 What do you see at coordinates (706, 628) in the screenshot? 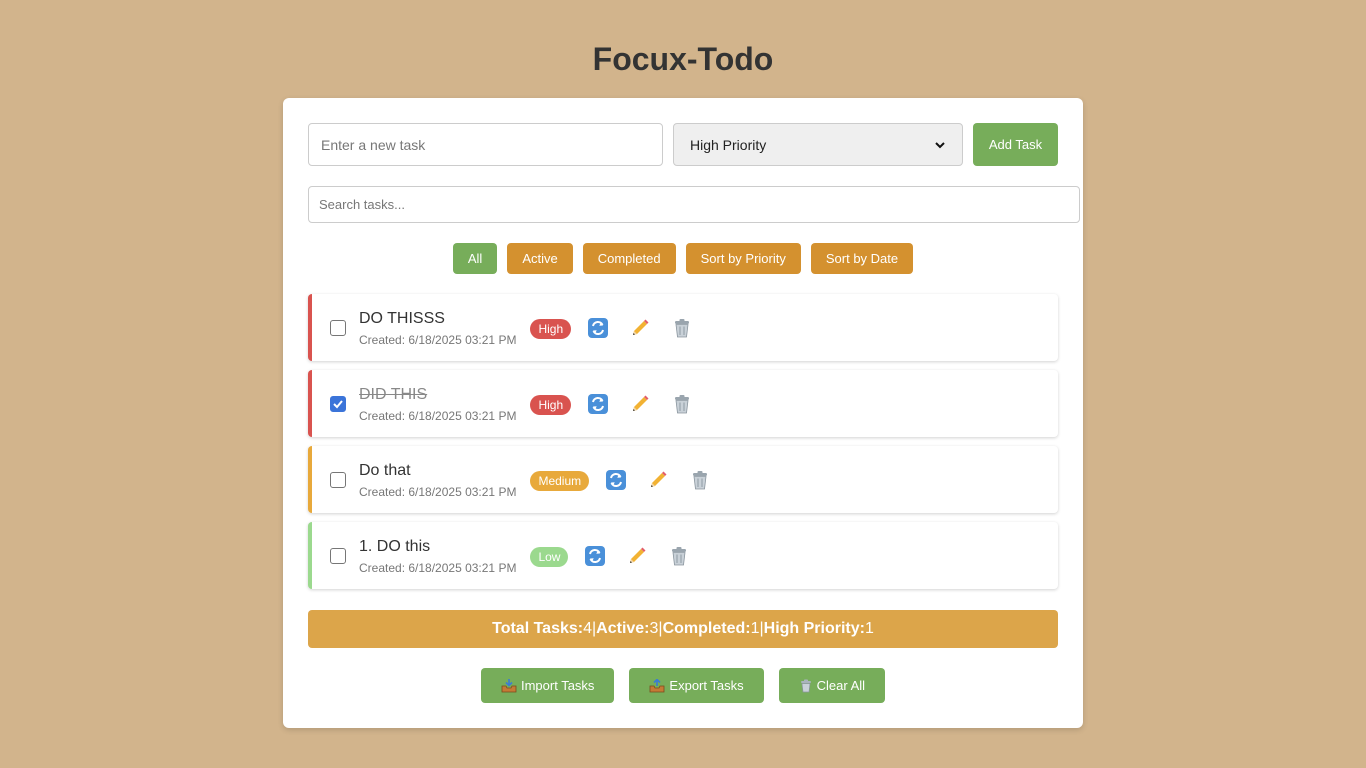
I see `stats-completed-label: Completed:` at bounding box center [706, 628].